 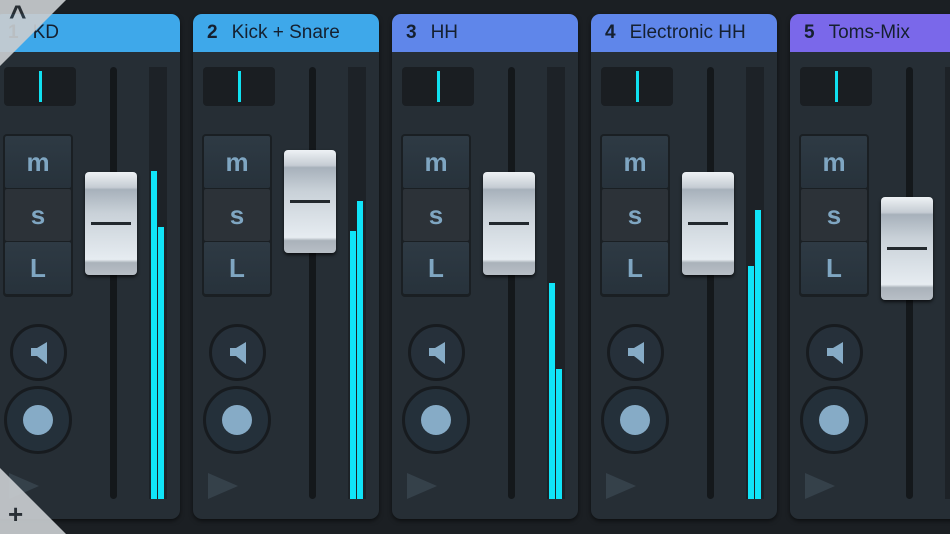 I want to click on channel-header: 5 Toms-Mix, so click(x=870, y=33).